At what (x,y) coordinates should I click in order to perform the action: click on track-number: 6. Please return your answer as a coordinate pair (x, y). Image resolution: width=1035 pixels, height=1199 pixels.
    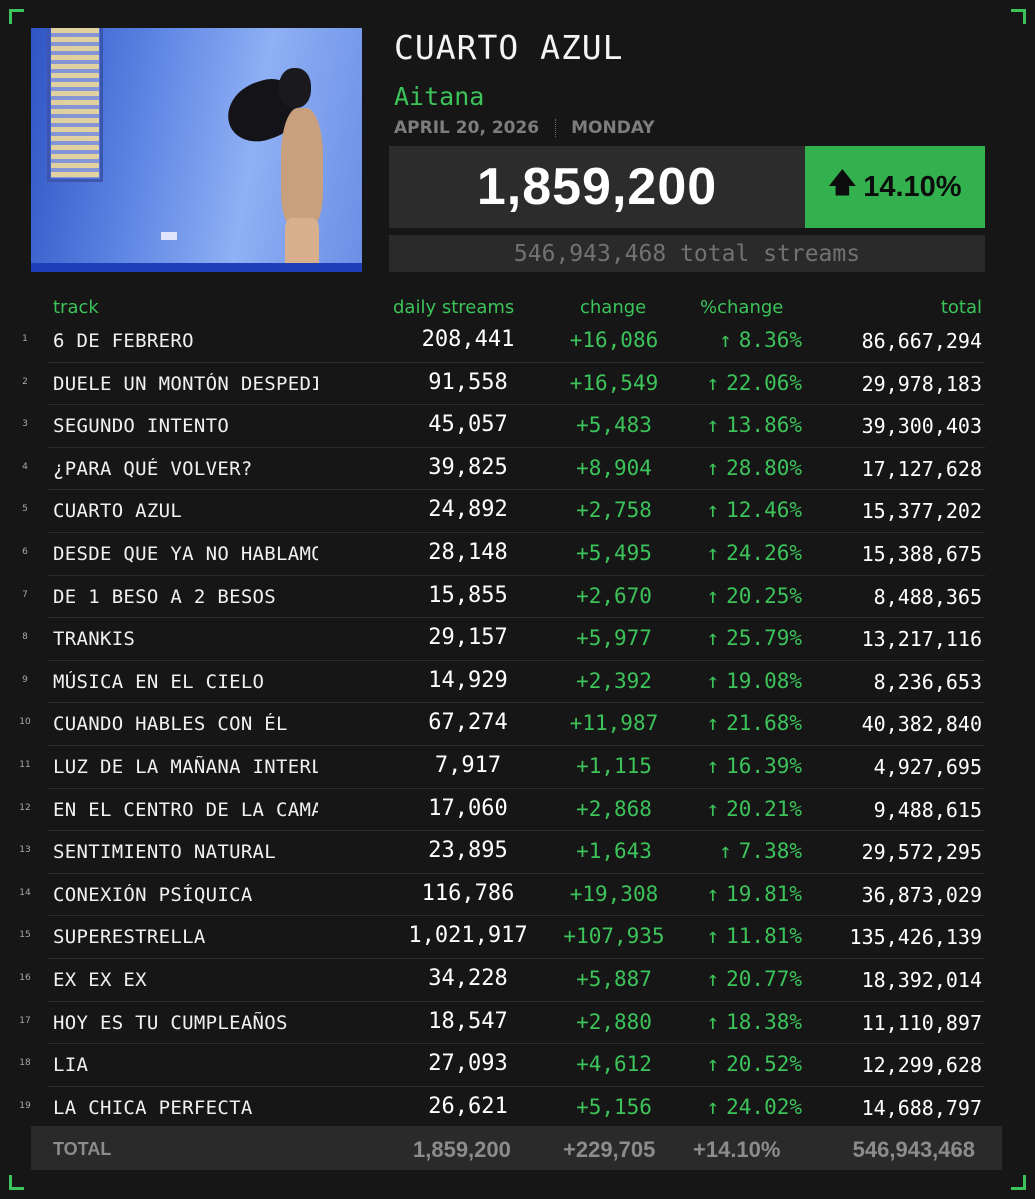
    Looking at the image, I should click on (25, 551).